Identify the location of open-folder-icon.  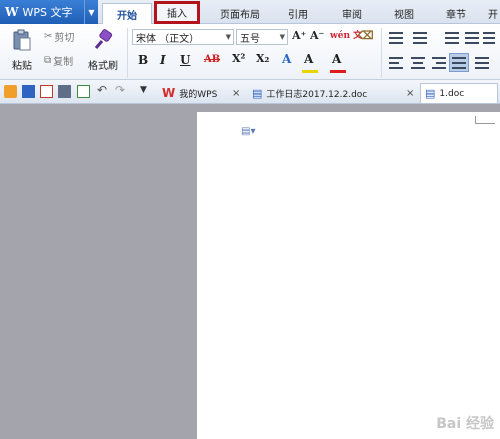
(10, 91).